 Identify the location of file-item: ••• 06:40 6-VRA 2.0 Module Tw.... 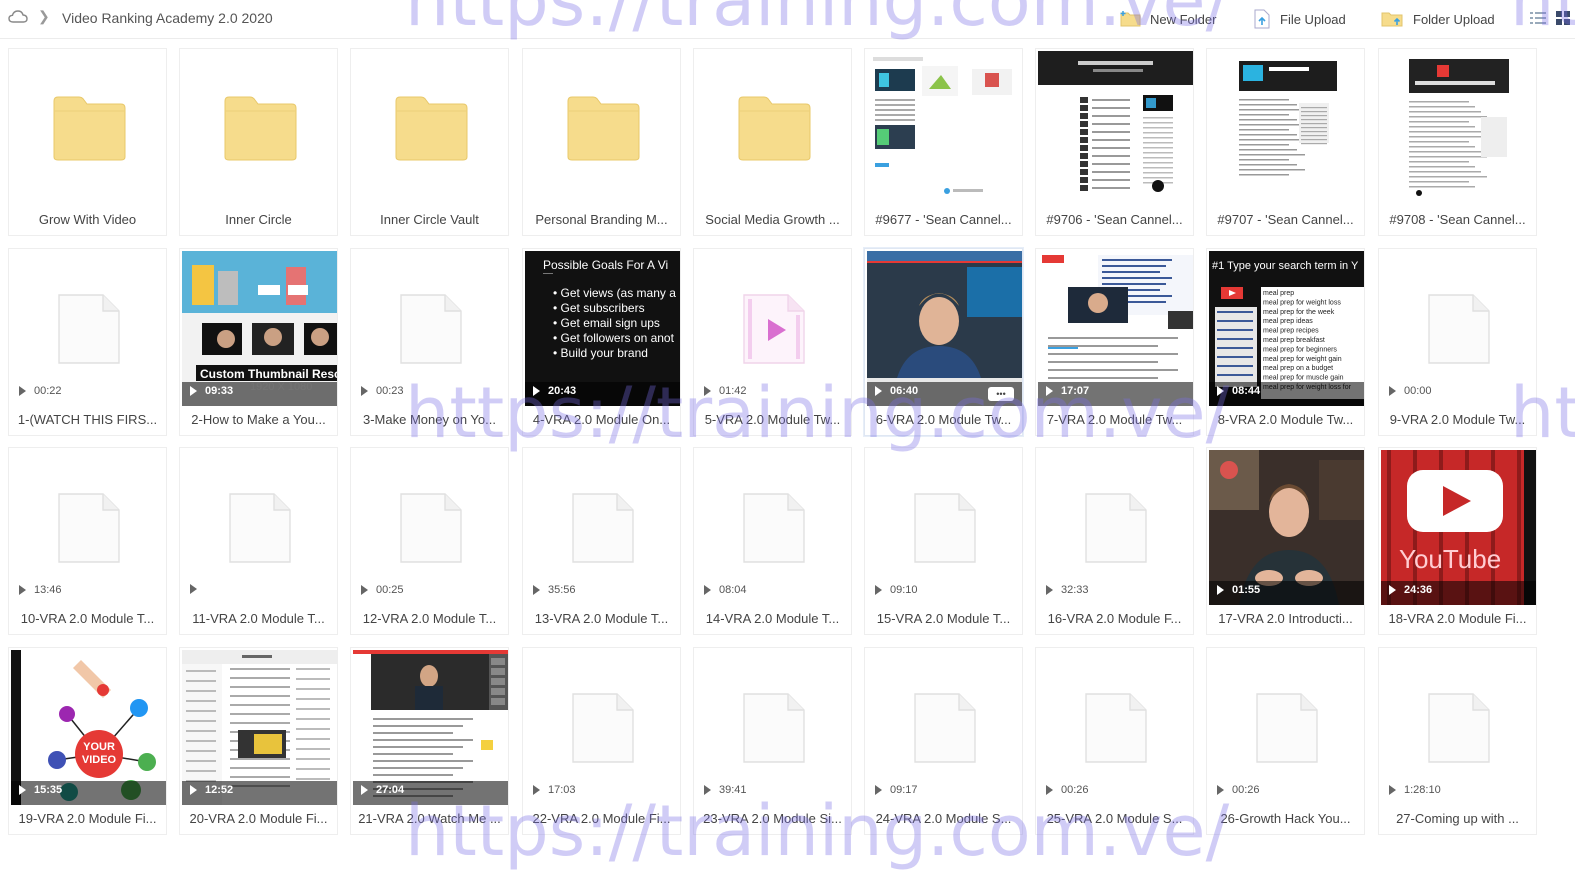
(943, 342).